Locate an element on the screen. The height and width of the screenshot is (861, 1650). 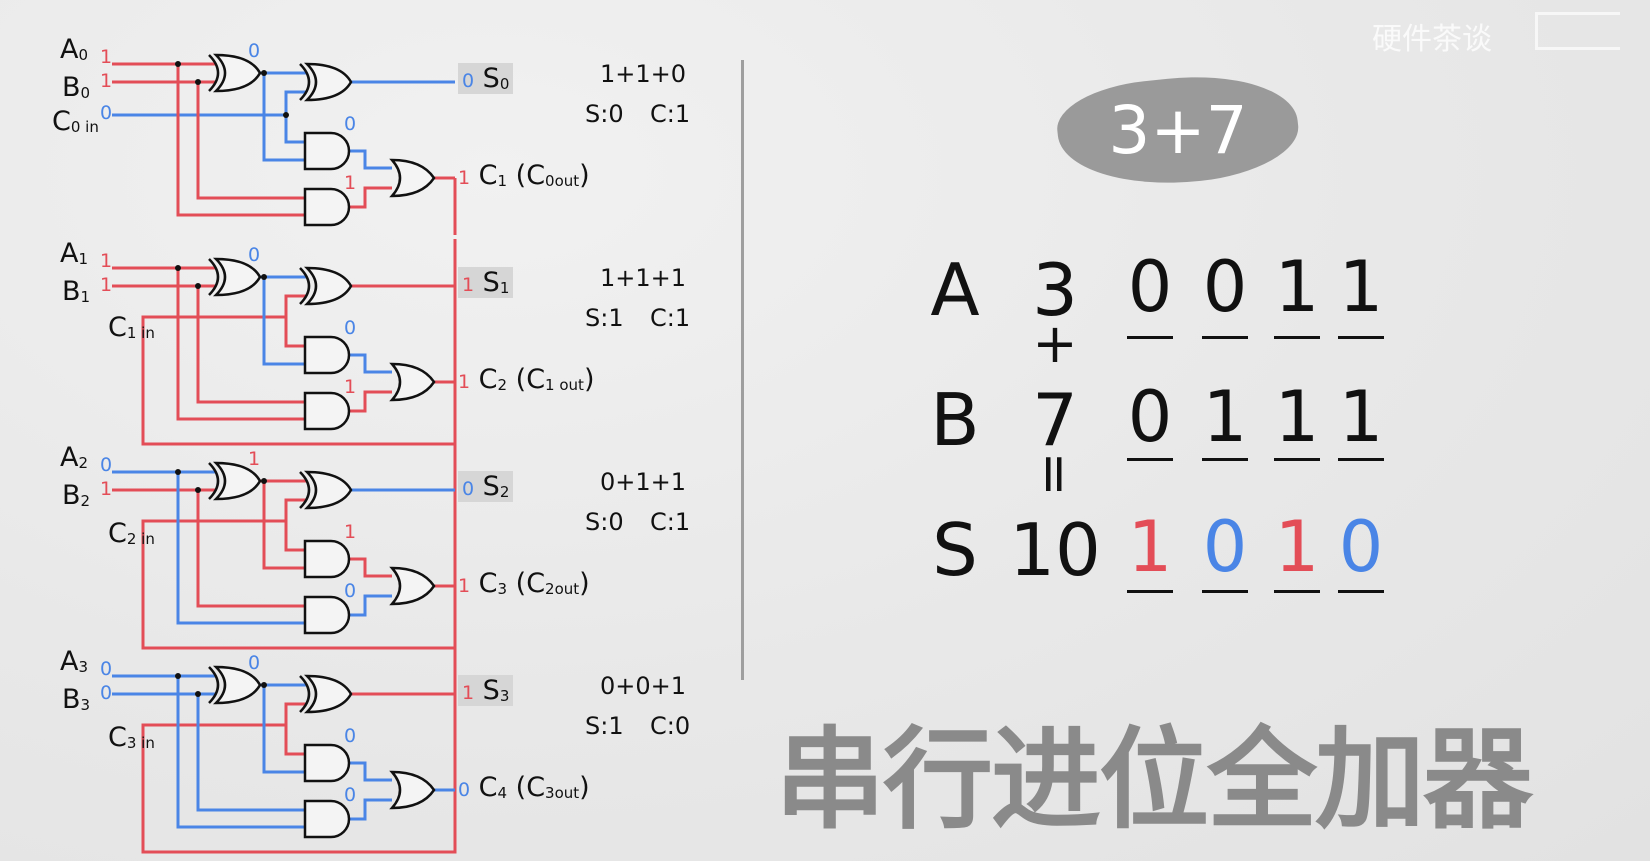
cin-value: 0 is located at coordinates (106, 113).